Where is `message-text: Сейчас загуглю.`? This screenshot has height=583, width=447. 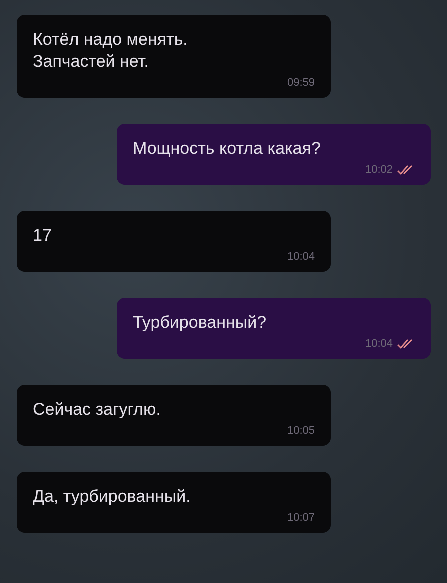 message-text: Сейчас загуглю. is located at coordinates (97, 410).